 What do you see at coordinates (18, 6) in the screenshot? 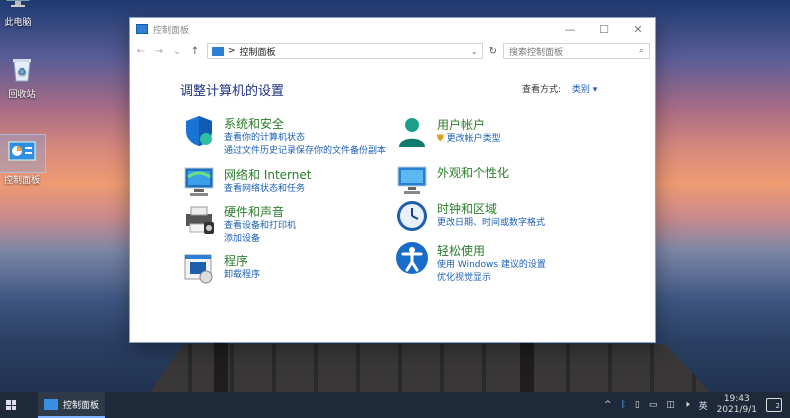
I see `computer-icon` at bounding box center [18, 6].